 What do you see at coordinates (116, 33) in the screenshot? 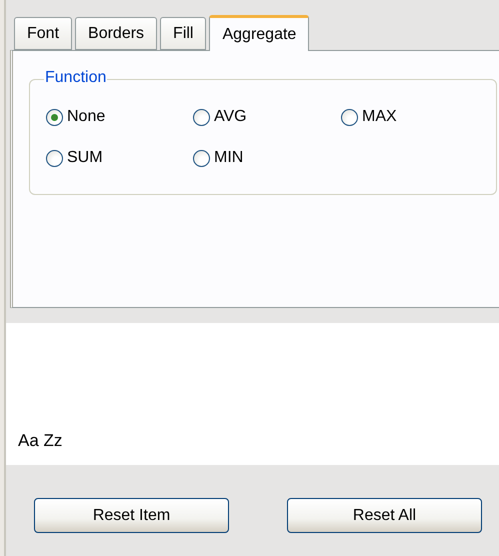
I see `tab: Borders` at bounding box center [116, 33].